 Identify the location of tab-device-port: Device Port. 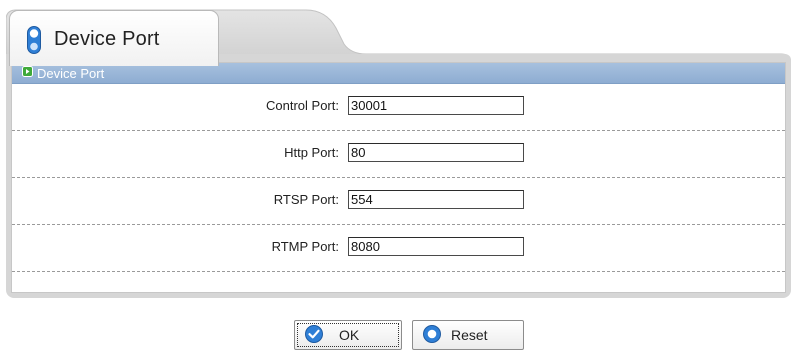
(114, 38).